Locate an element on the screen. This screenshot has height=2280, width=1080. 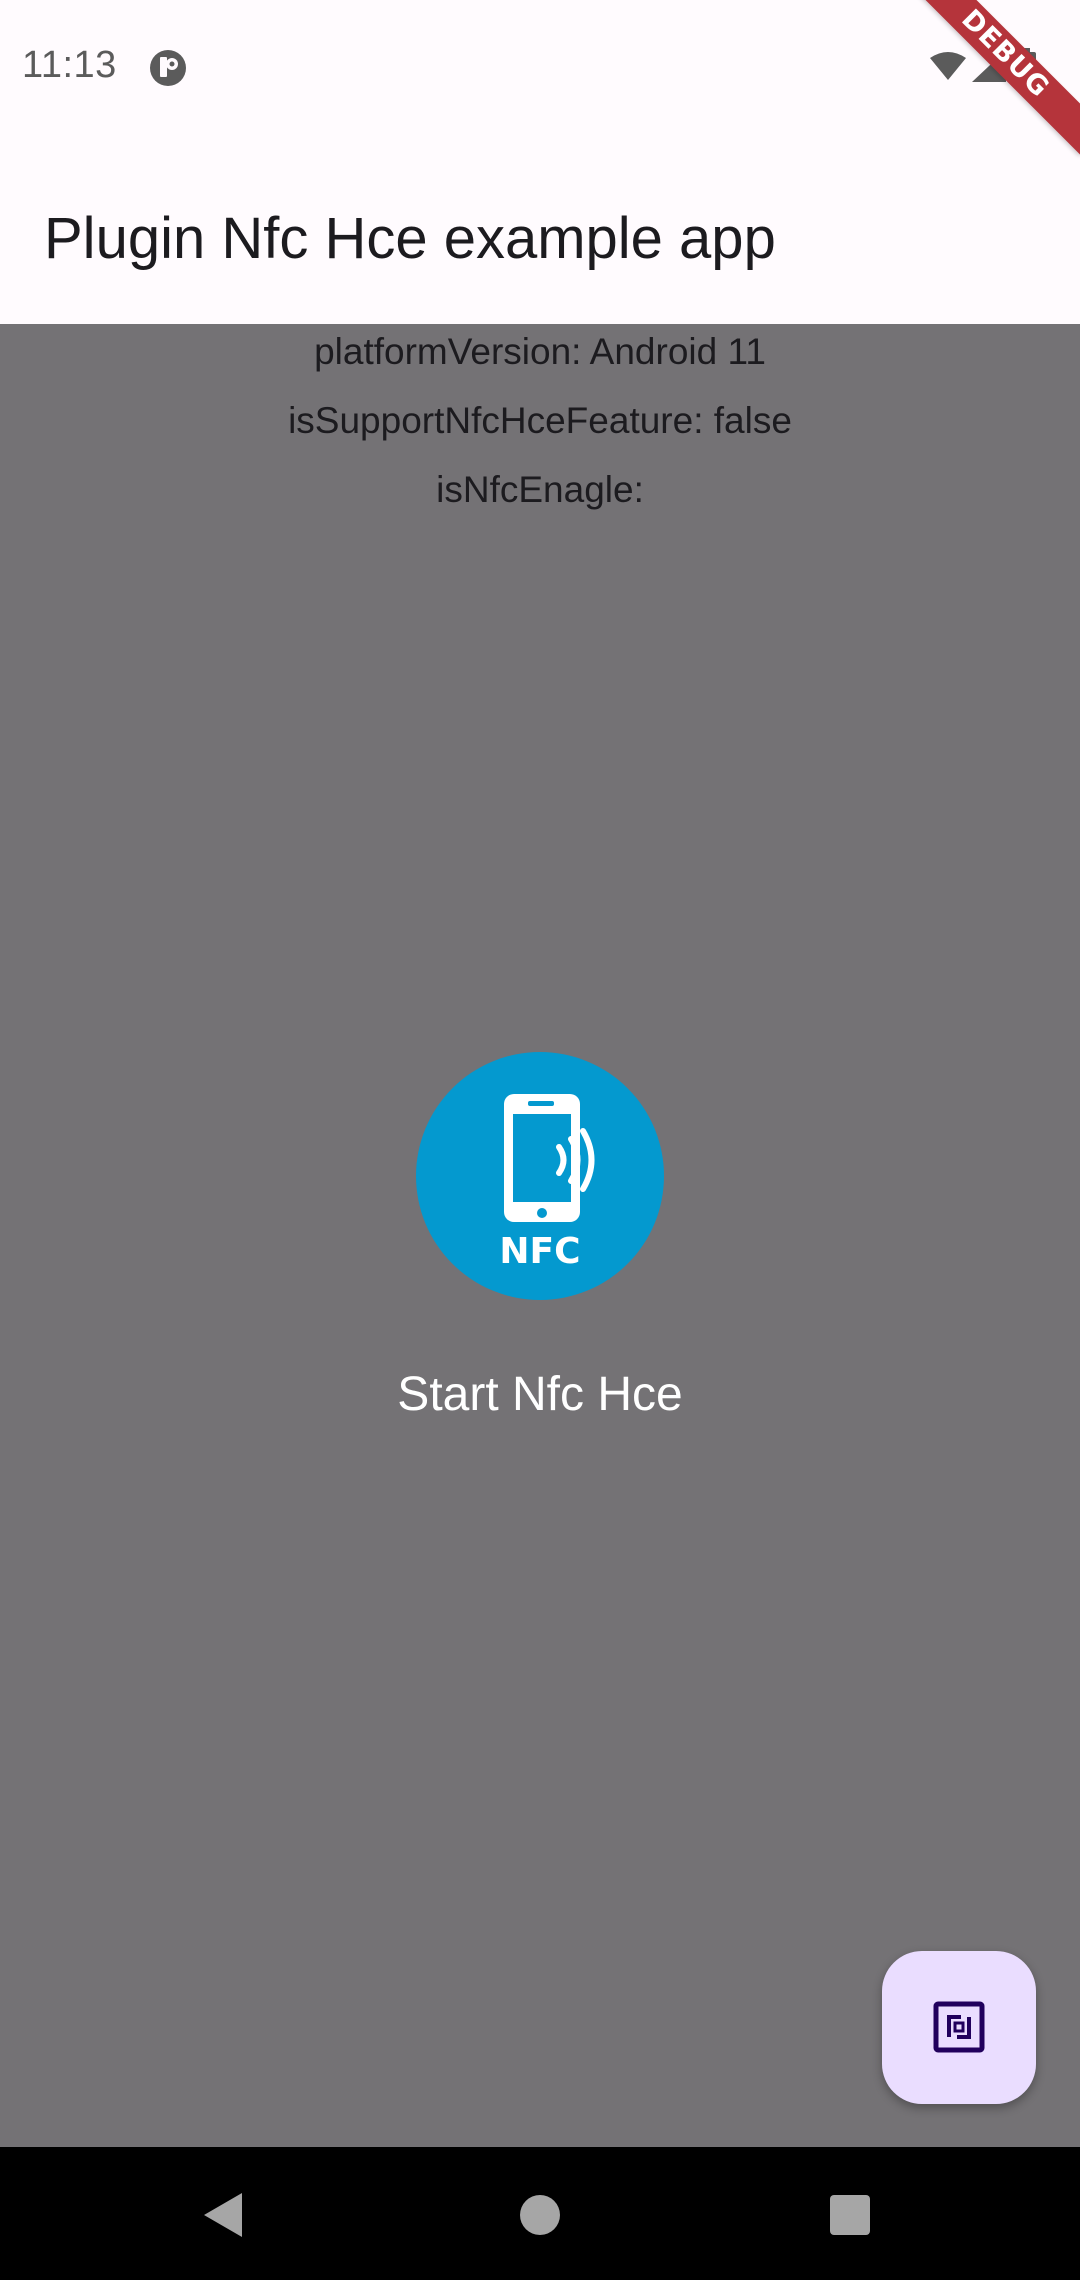
nfc-icon-text: NFC is located at coordinates (539, 1251).